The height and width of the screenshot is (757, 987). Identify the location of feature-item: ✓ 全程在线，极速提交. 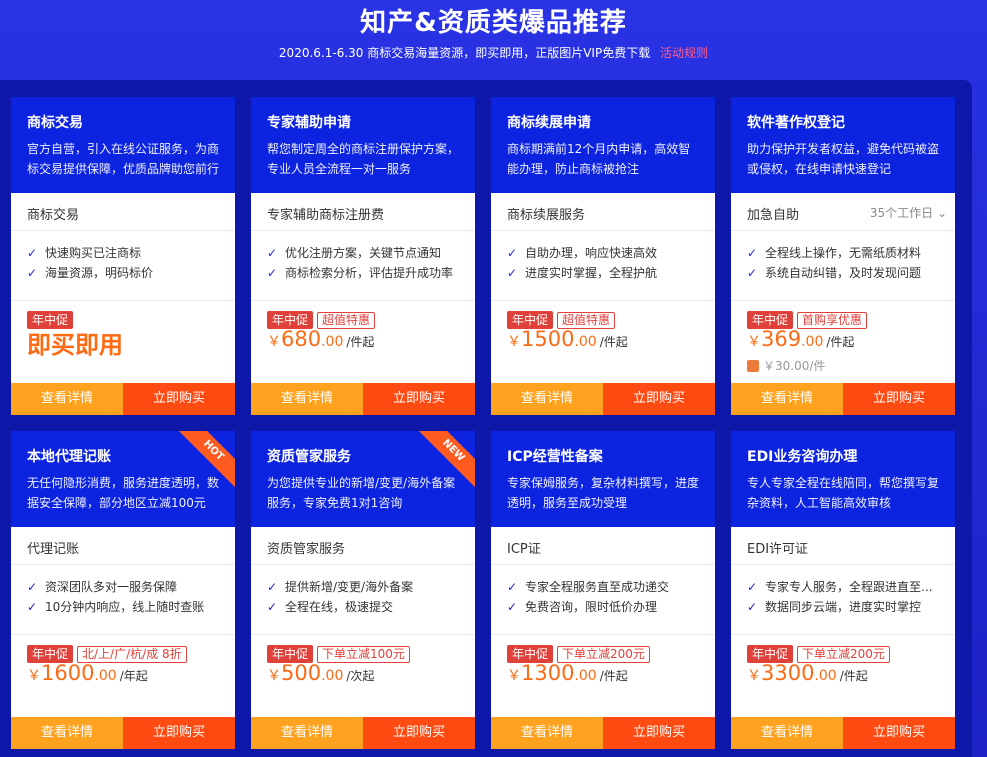
(363, 607).